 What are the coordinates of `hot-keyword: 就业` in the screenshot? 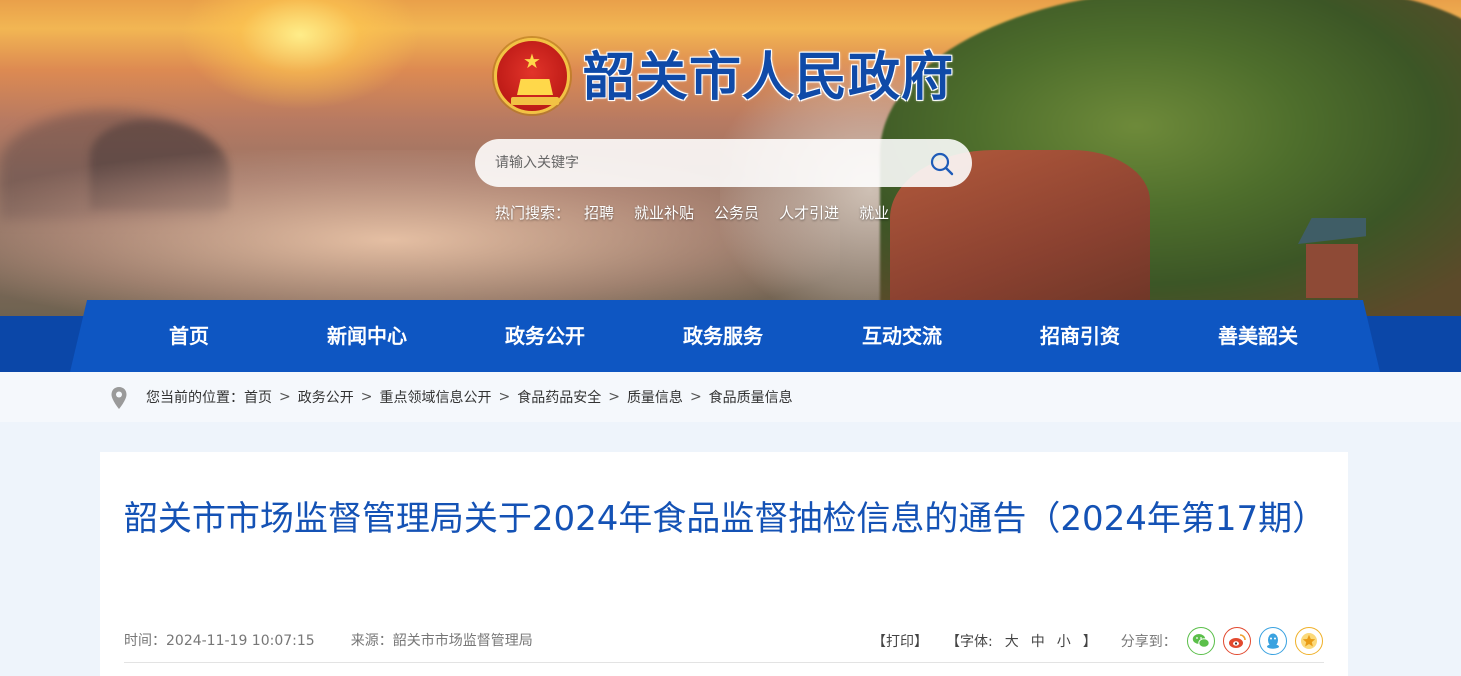 It's located at (874, 212).